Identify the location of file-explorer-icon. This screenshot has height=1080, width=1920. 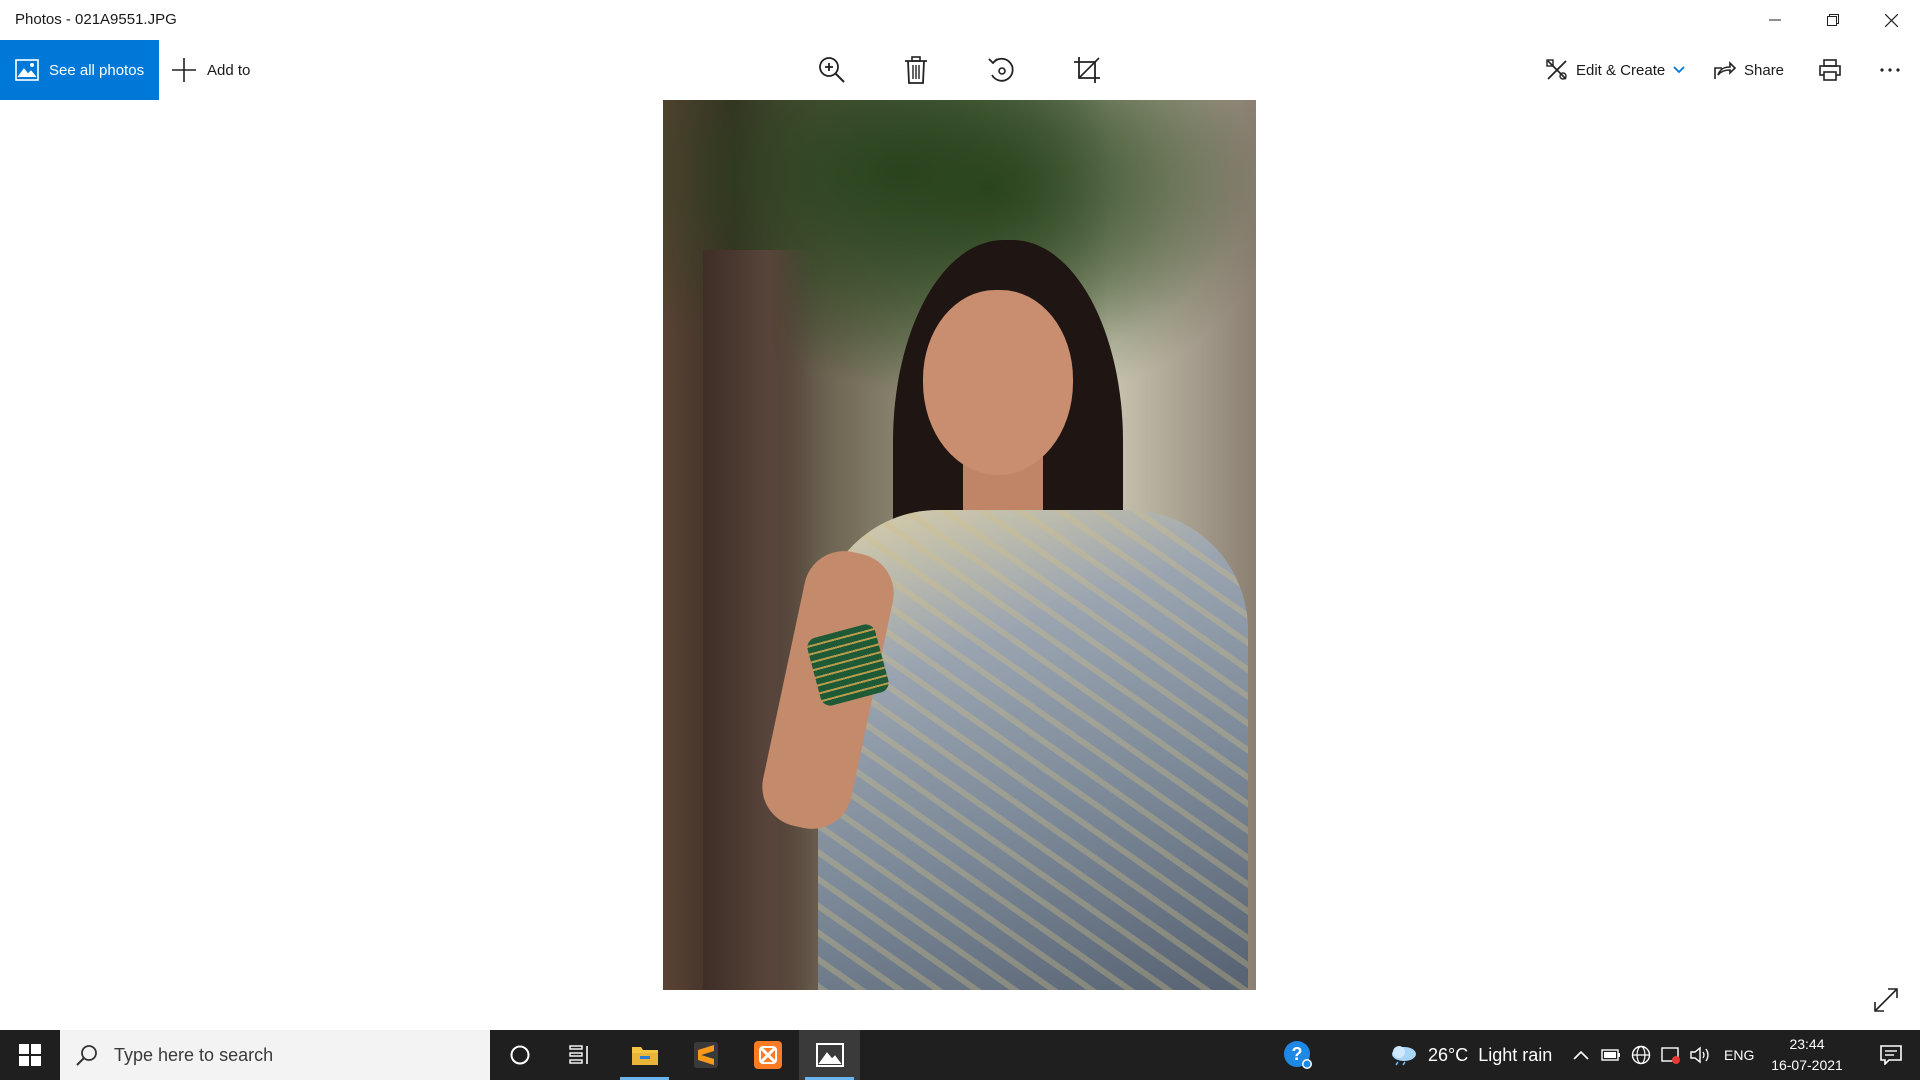
(644, 1056).